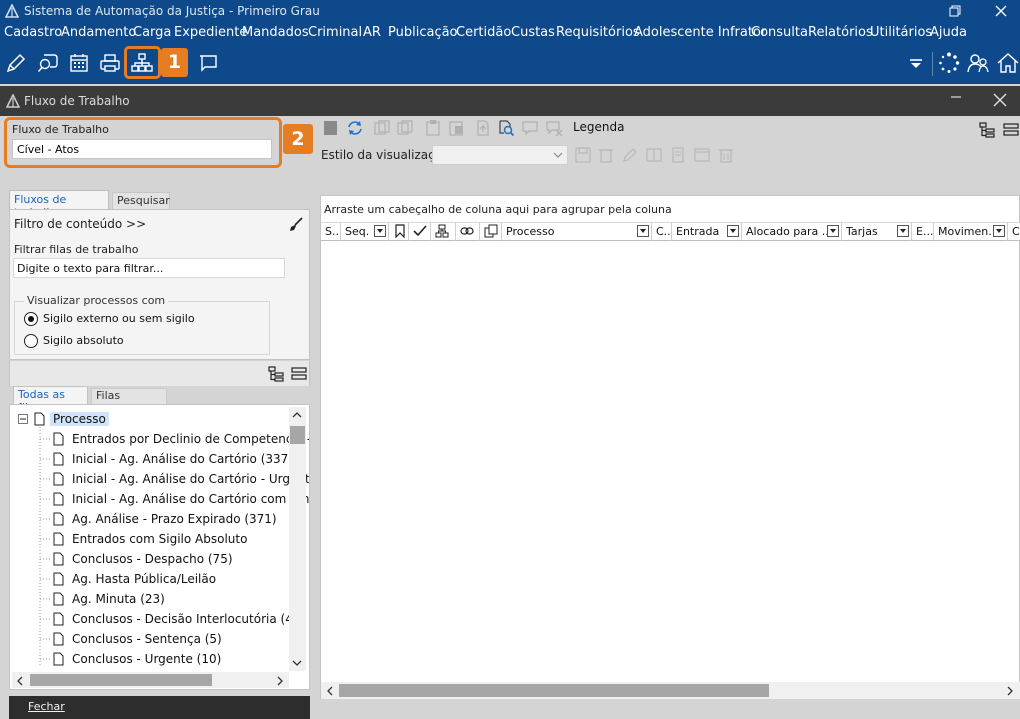 The image size is (1020, 719). What do you see at coordinates (554, 128) in the screenshot?
I see `comment-remove-button` at bounding box center [554, 128].